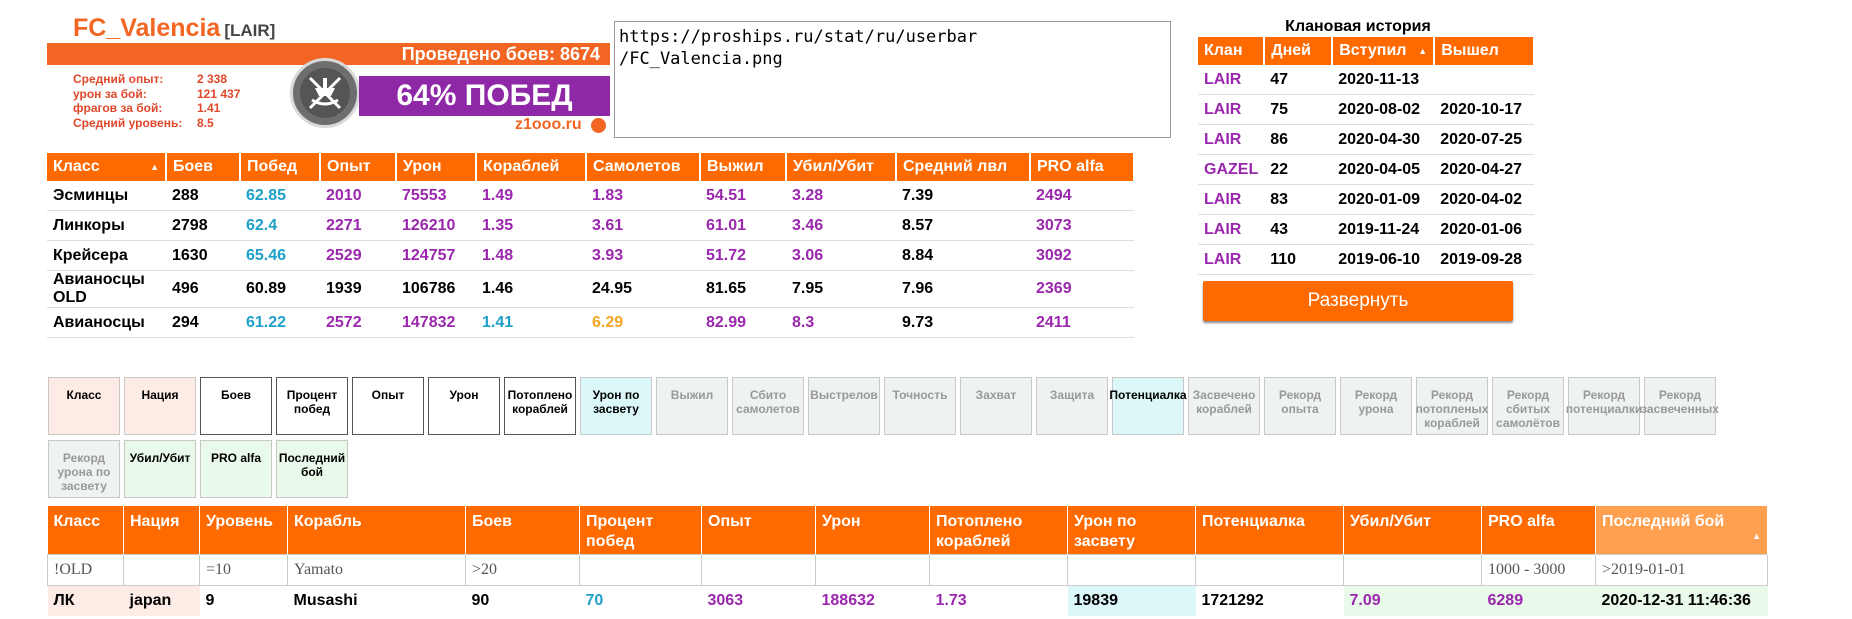 The height and width of the screenshot is (619, 1852). Describe the element at coordinates (236, 469) in the screenshot. I see `column-toggle-button: PRO alfa` at that location.